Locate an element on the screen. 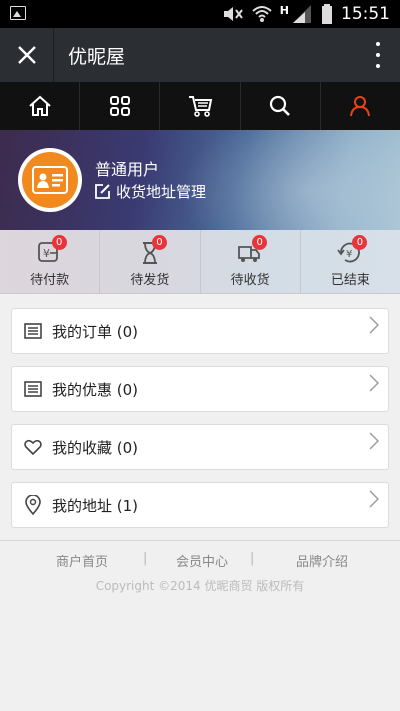 This screenshot has width=400, height=711. cart-icon is located at coordinates (201, 106).